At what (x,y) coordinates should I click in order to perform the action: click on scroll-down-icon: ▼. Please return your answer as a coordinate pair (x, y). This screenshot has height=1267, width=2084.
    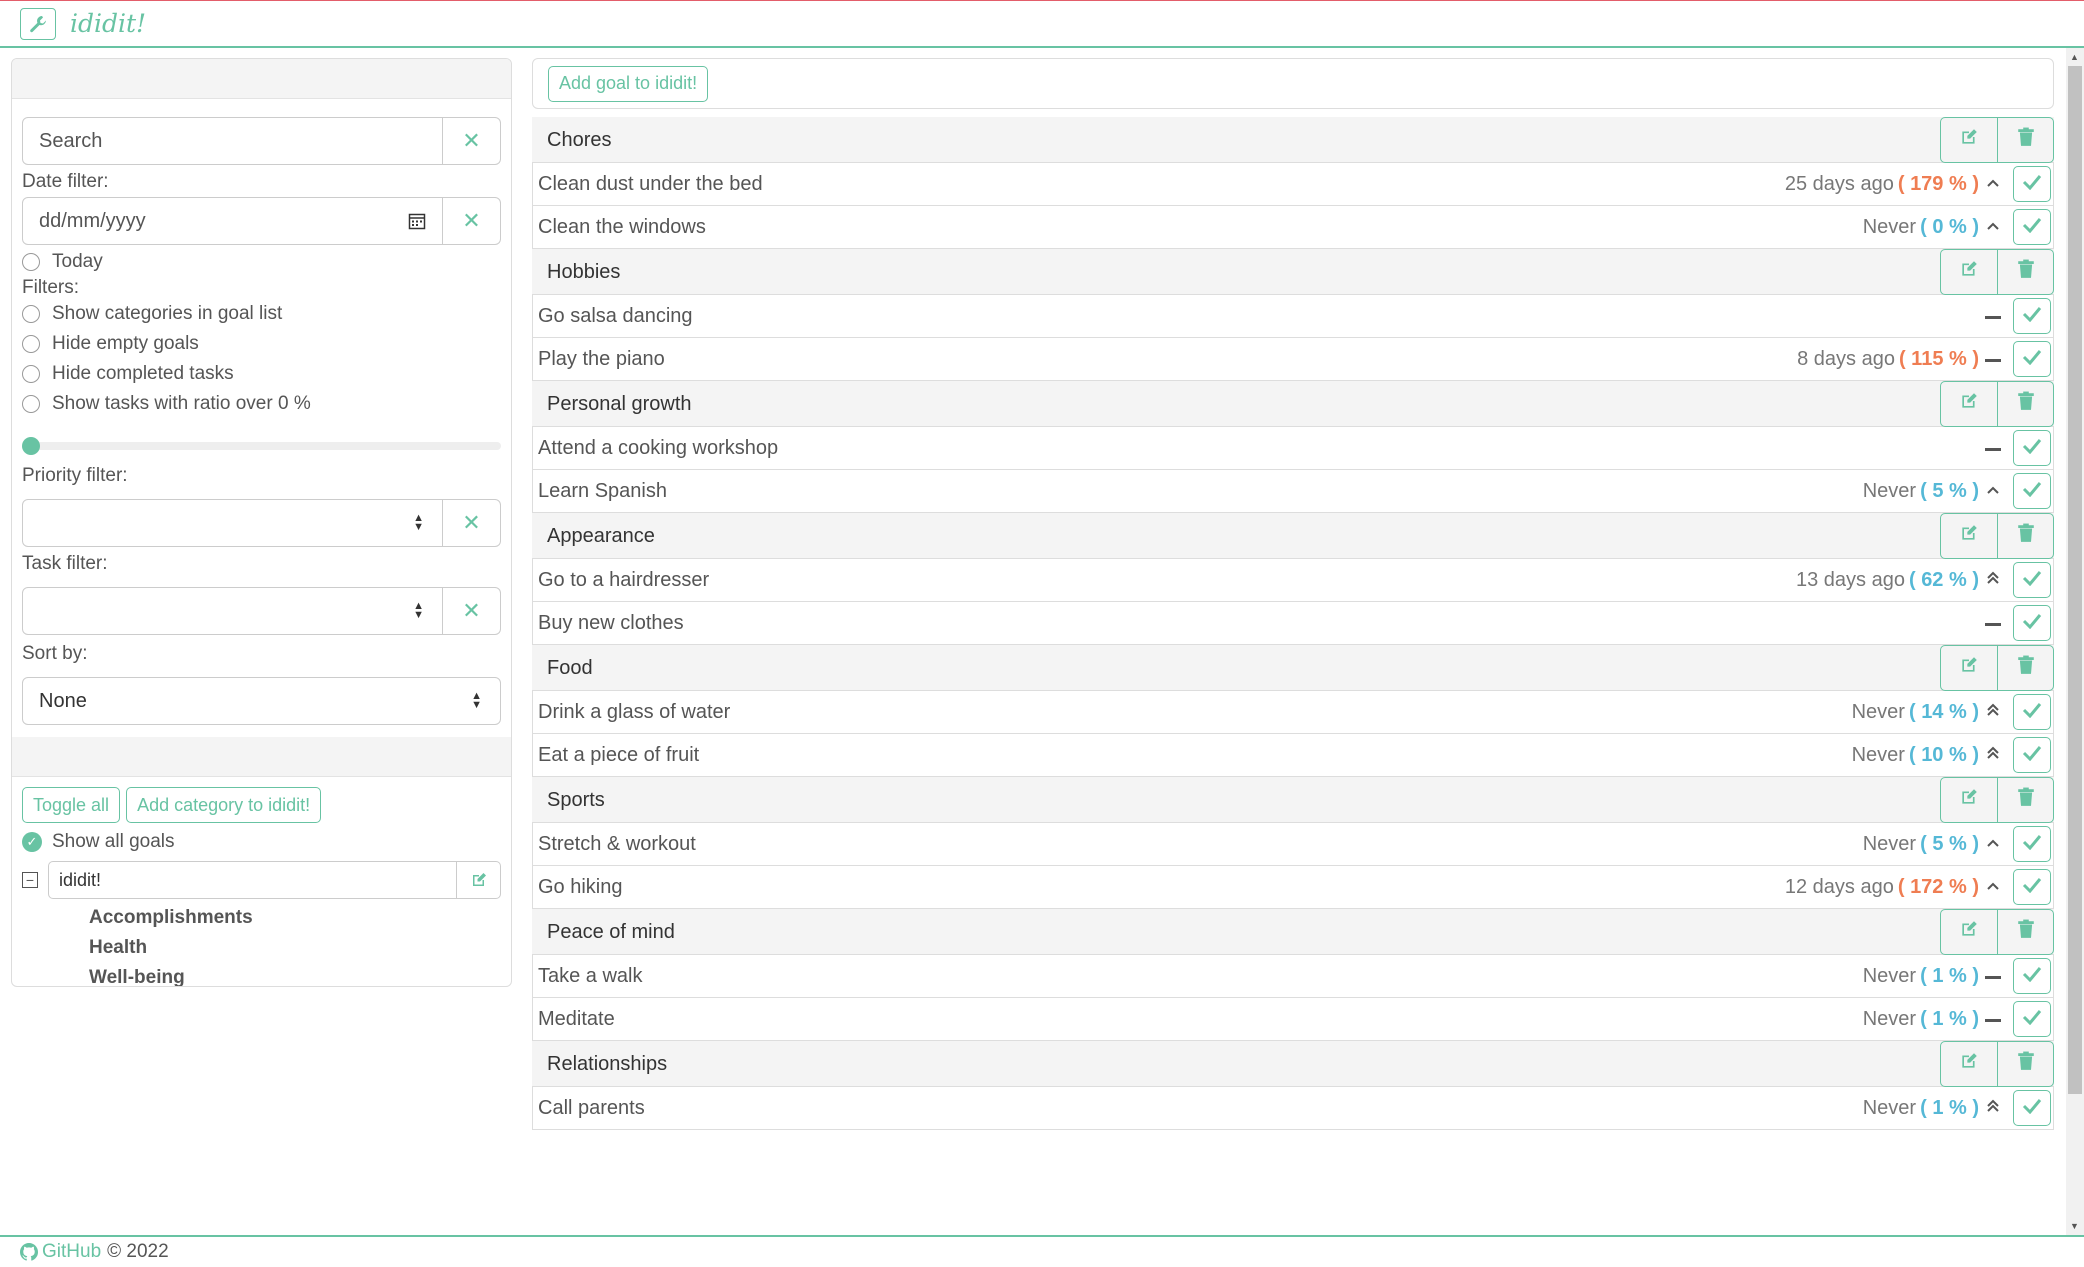
    Looking at the image, I should click on (2074, 1226).